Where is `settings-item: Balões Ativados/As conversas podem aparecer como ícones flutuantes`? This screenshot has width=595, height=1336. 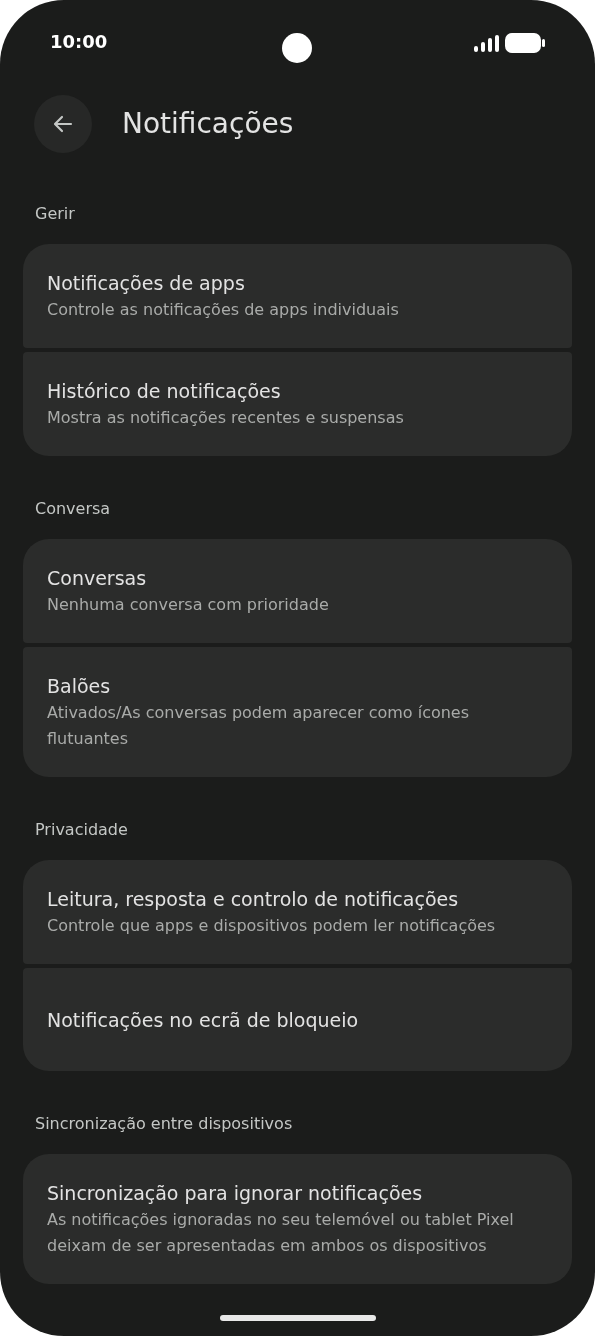 settings-item: Balões Ativados/As conversas podem aparecer como ícones flutuantes is located at coordinates (297, 712).